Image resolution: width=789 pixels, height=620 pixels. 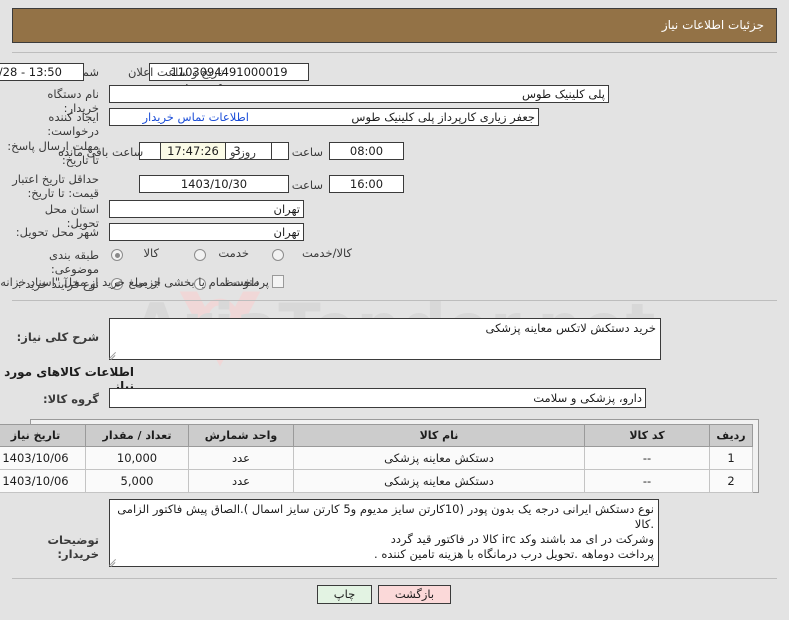 What do you see at coordinates (394, 300) in the screenshot?
I see `divider-mid` at bounding box center [394, 300].